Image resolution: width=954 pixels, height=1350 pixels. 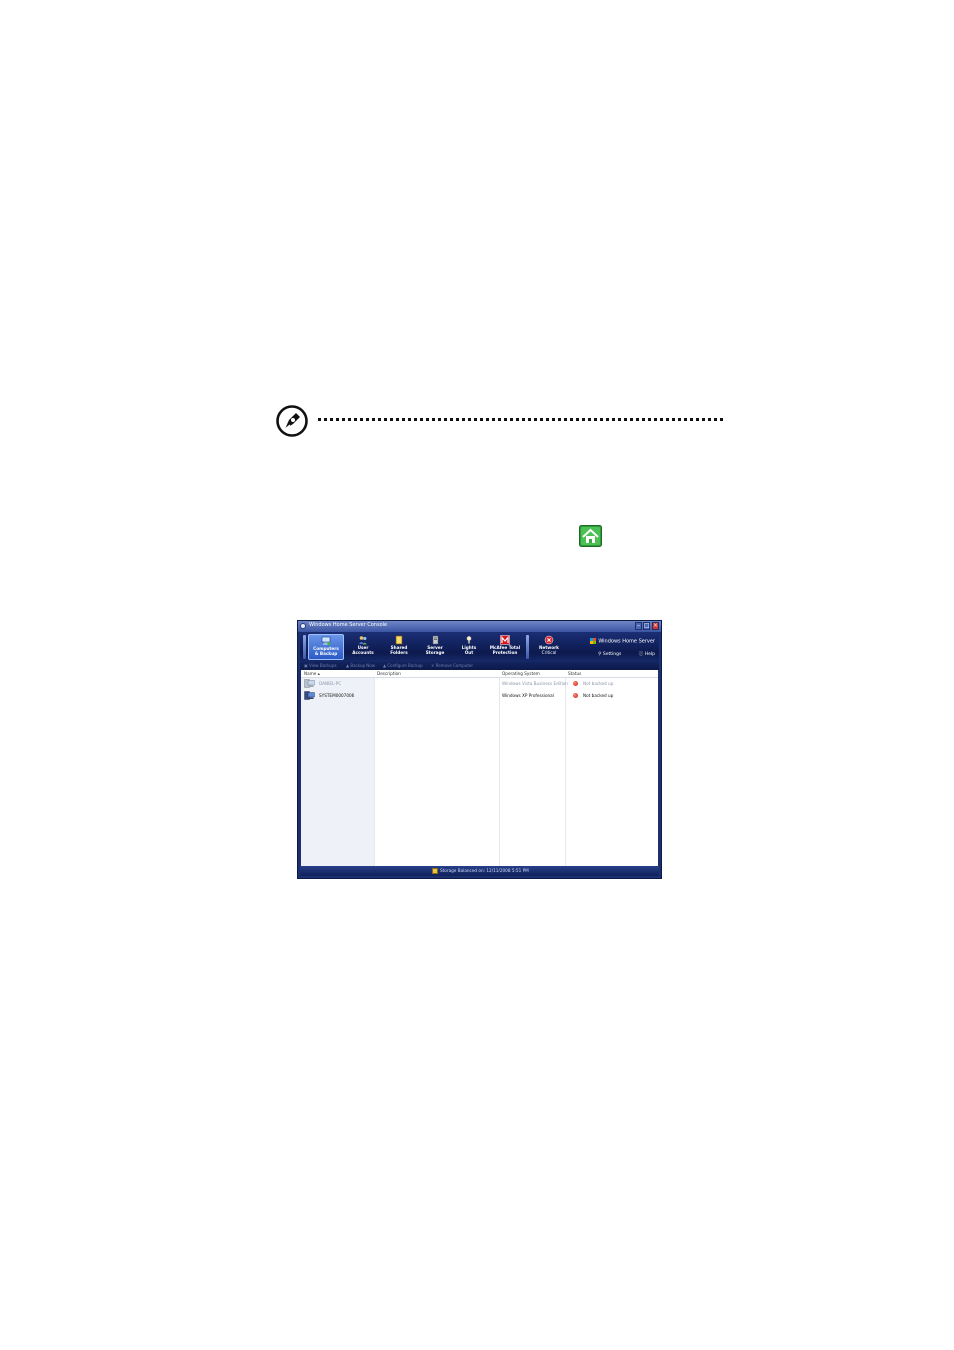 What do you see at coordinates (469, 640) in the screenshot?
I see `lights-out-icon` at bounding box center [469, 640].